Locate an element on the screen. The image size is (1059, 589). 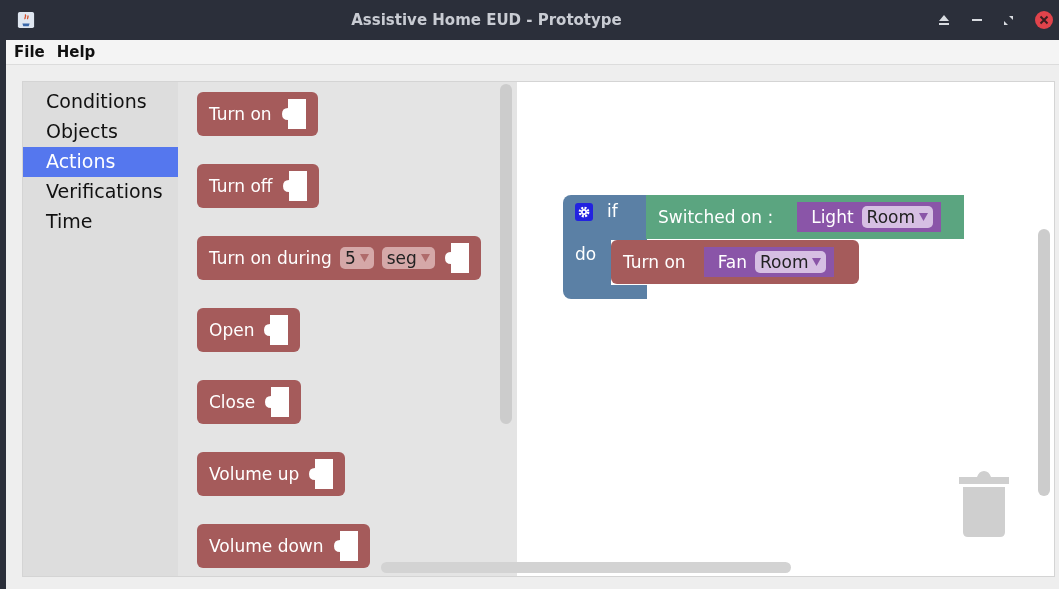
block-label: Volume down is located at coordinates (266, 546).